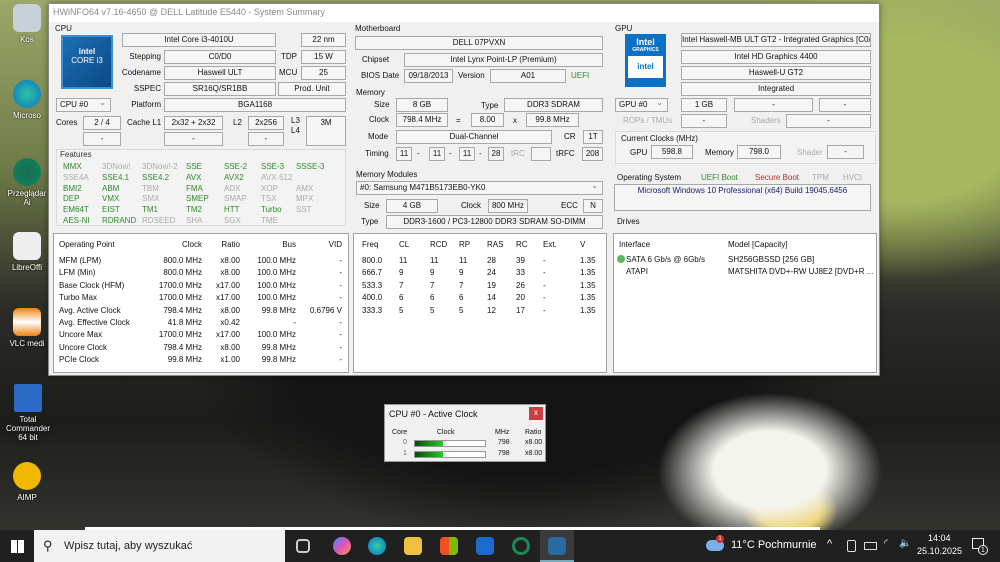 The height and width of the screenshot is (562, 1000). Describe the element at coordinates (582, 244) in the screenshot. I see `spd-header-7: V` at that location.